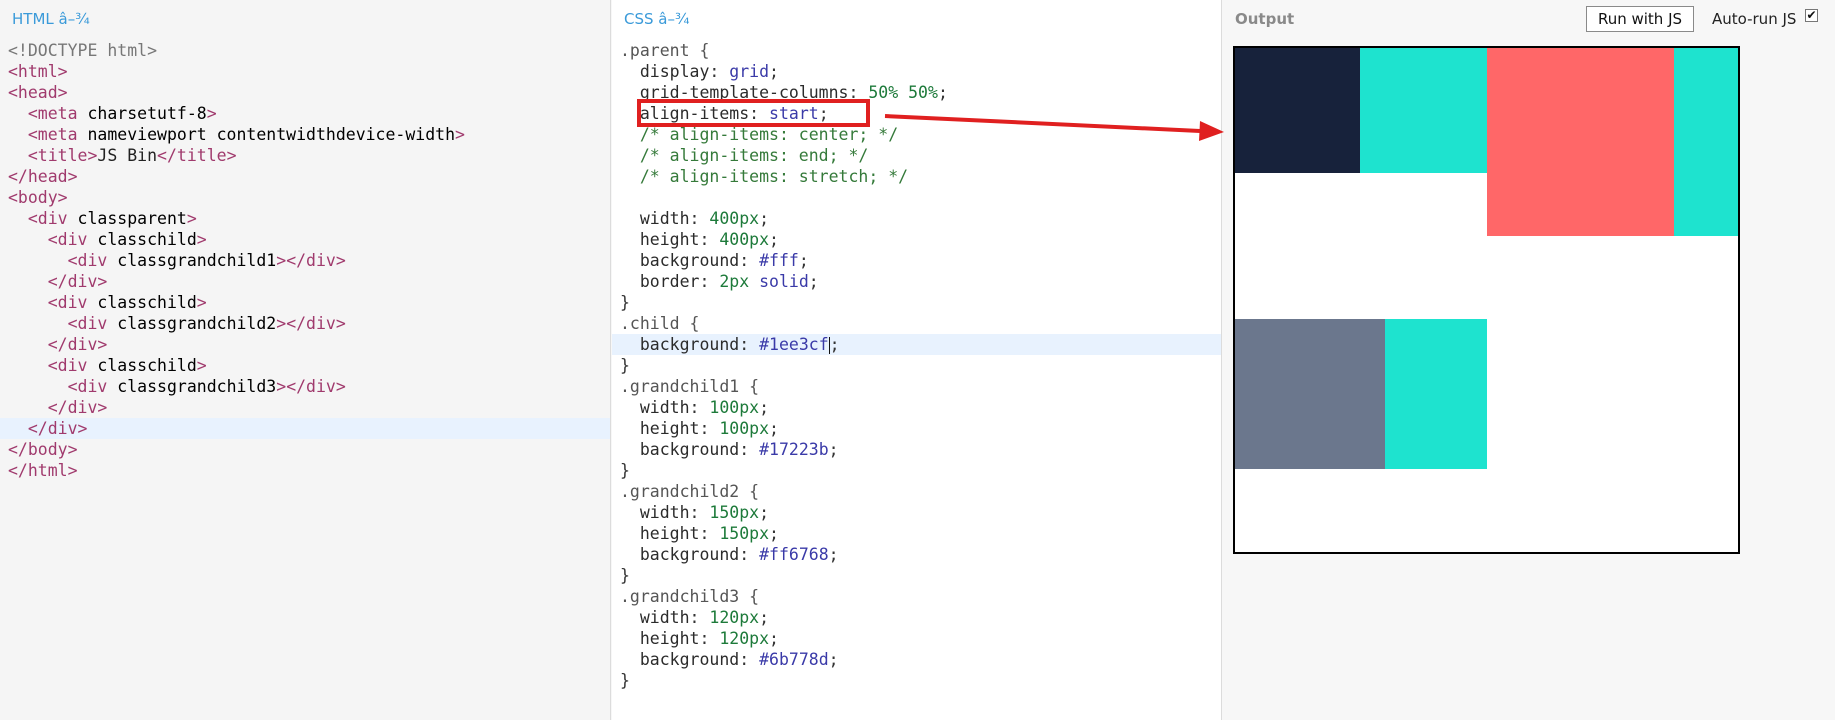 This screenshot has height=720, width=1835. Describe the element at coordinates (1265, 19) in the screenshot. I see `output-panel-title: Output` at that location.